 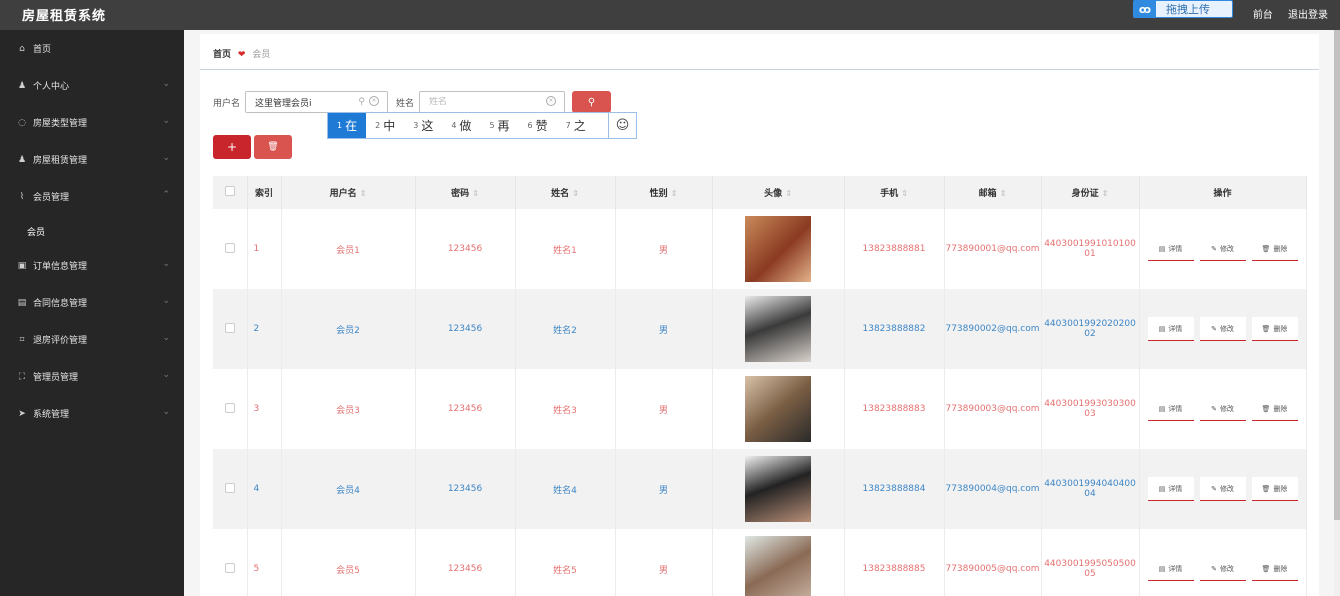 I want to click on send-icon: ➤, so click(x=22, y=413).